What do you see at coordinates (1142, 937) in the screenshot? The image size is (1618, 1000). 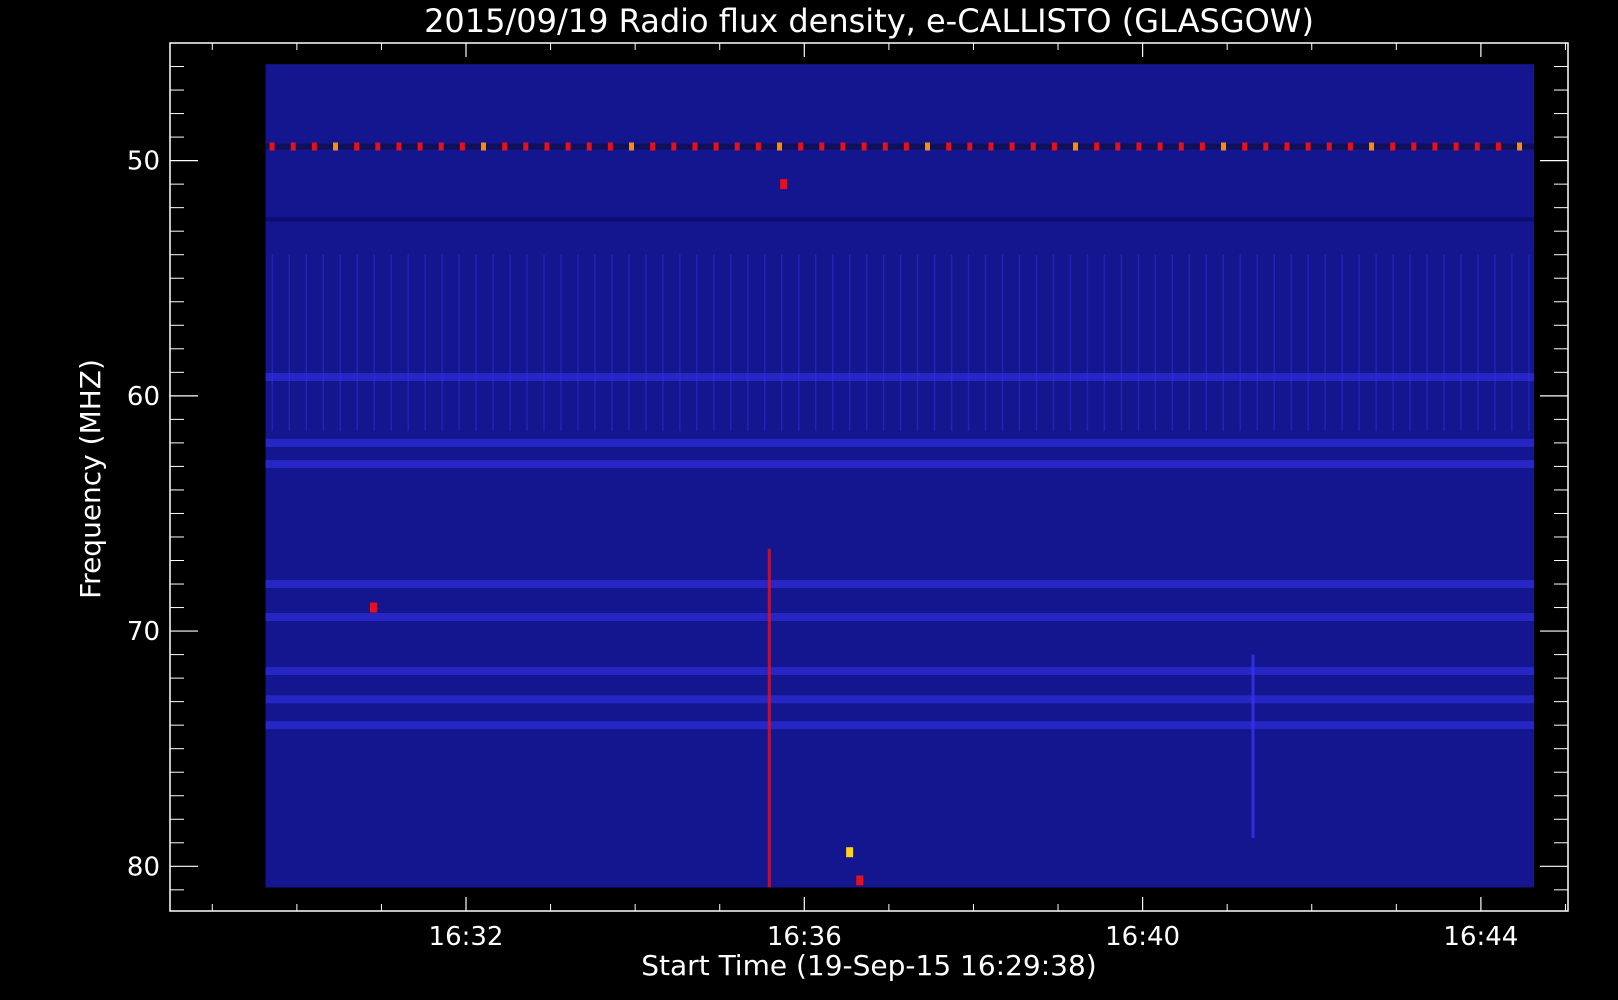 I see `x-tick-label: 16:40` at bounding box center [1142, 937].